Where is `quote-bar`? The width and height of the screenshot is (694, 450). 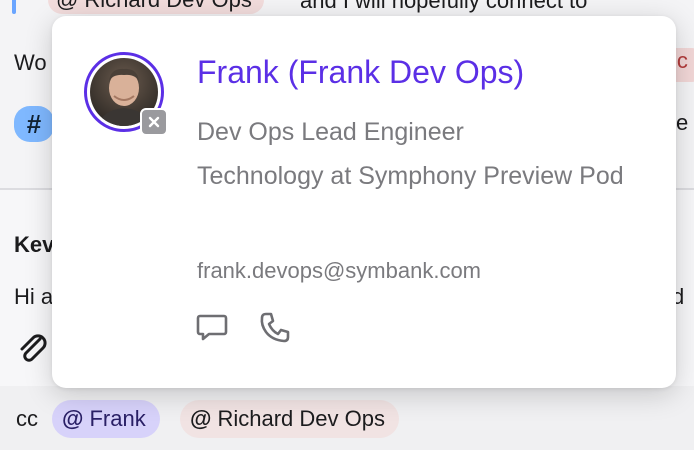
quote-bar is located at coordinates (14, 7).